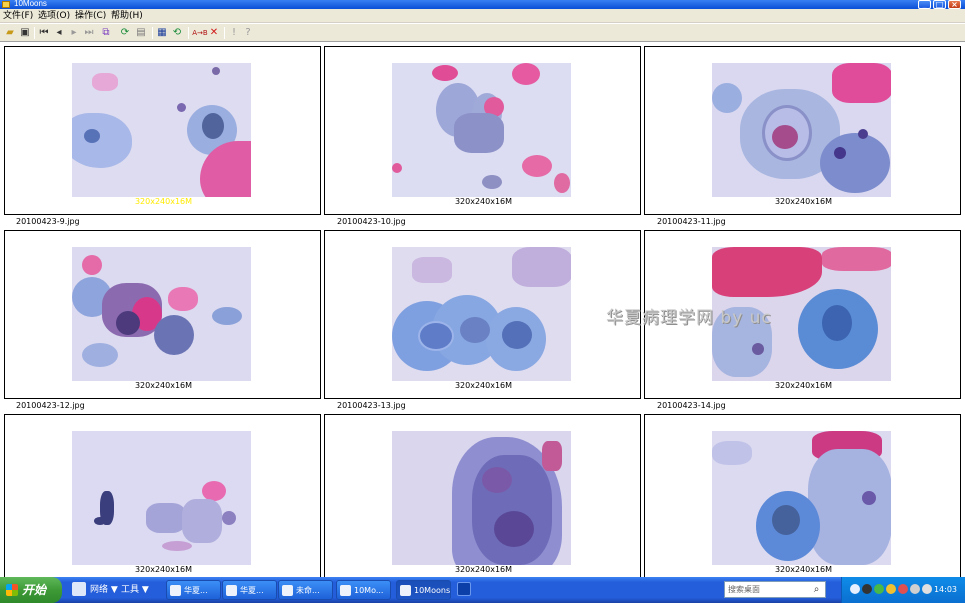  What do you see at coordinates (371, 405) in the screenshot?
I see `thumbnail-filename: 20100423-13.jpg` at bounding box center [371, 405].